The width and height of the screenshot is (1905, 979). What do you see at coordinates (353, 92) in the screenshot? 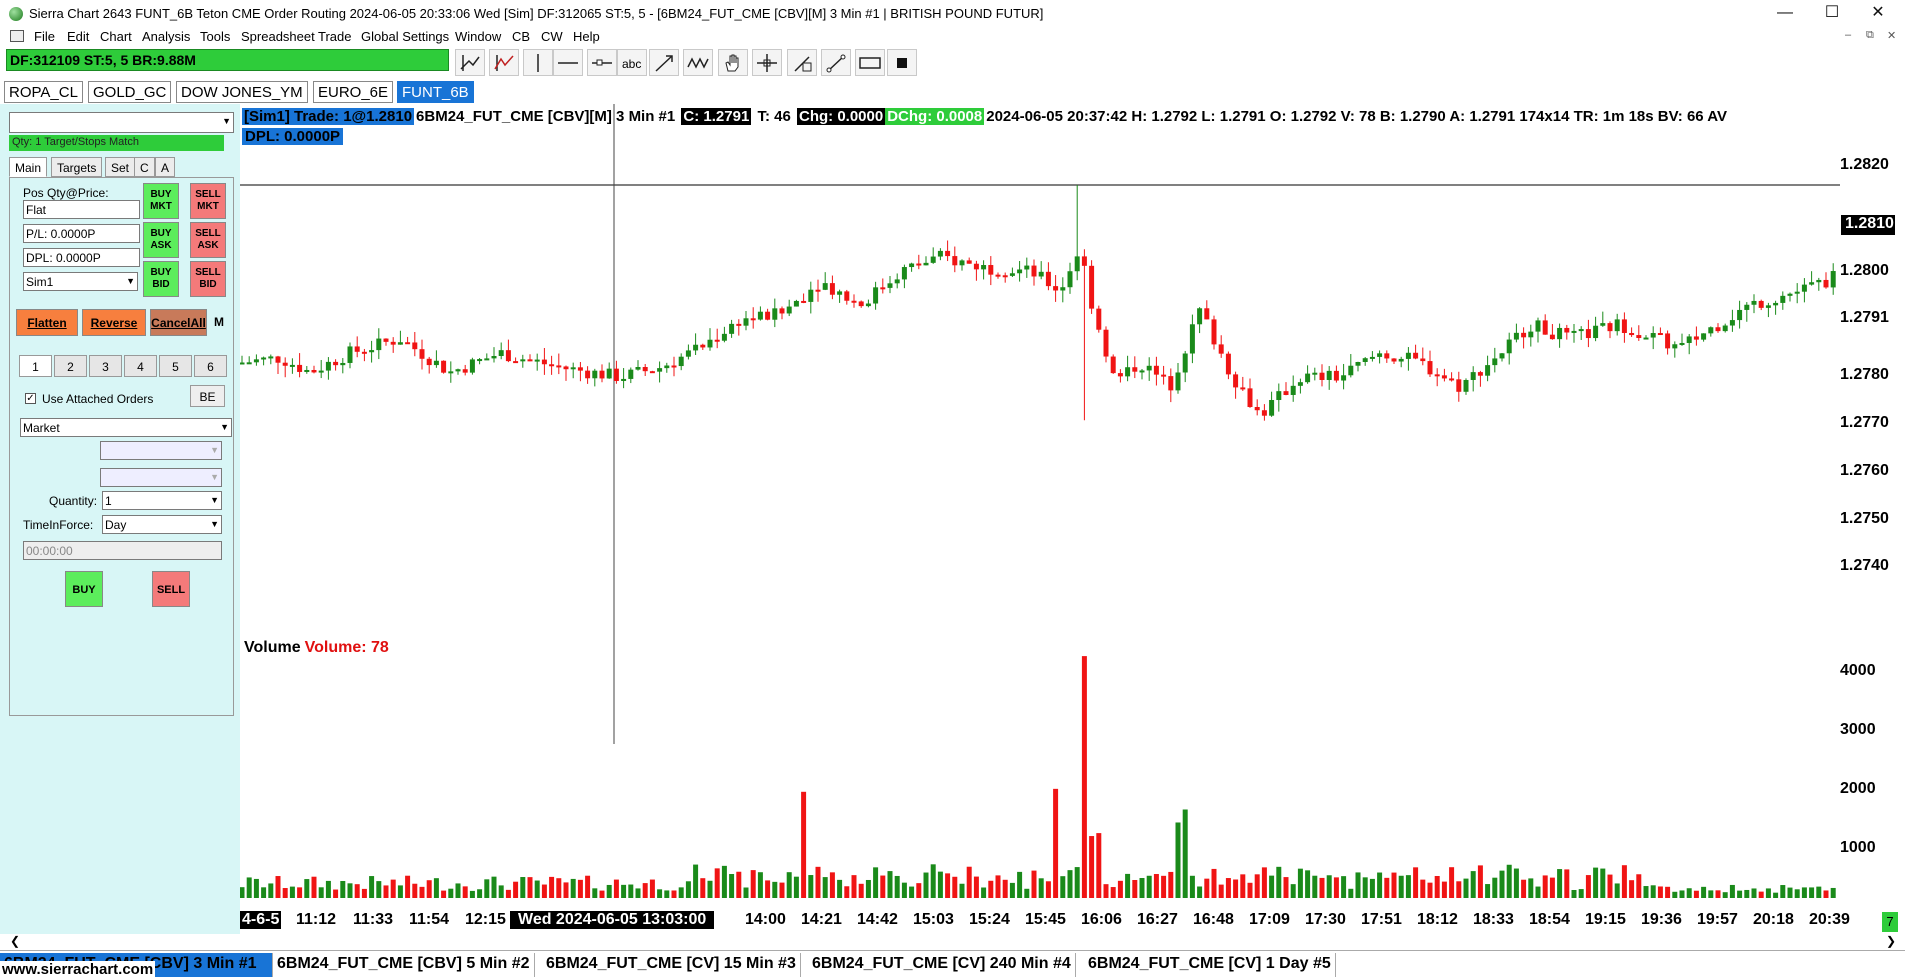
I see `chartbook-tab-euro-6e: EURO_6E` at bounding box center [353, 92].